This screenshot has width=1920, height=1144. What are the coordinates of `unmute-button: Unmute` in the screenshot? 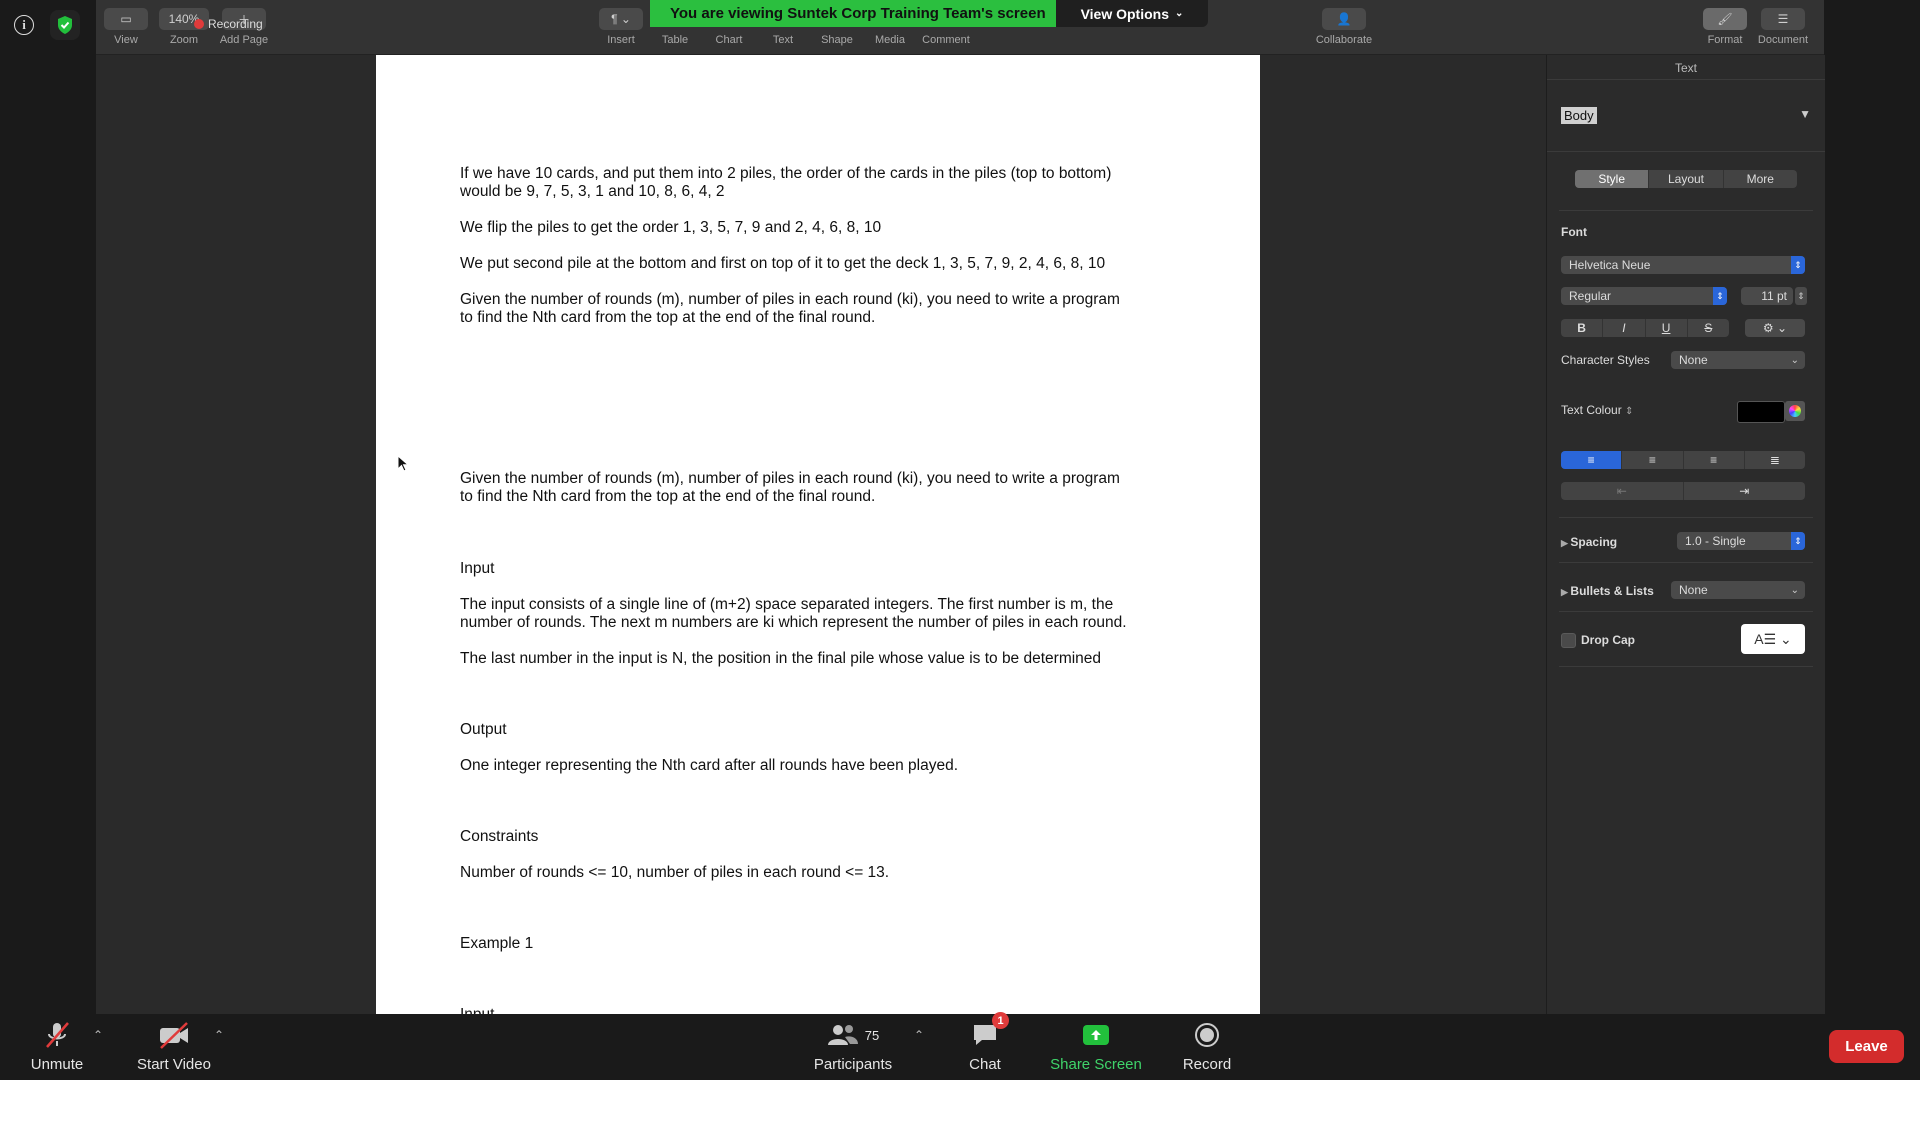 It's located at (57, 1046).